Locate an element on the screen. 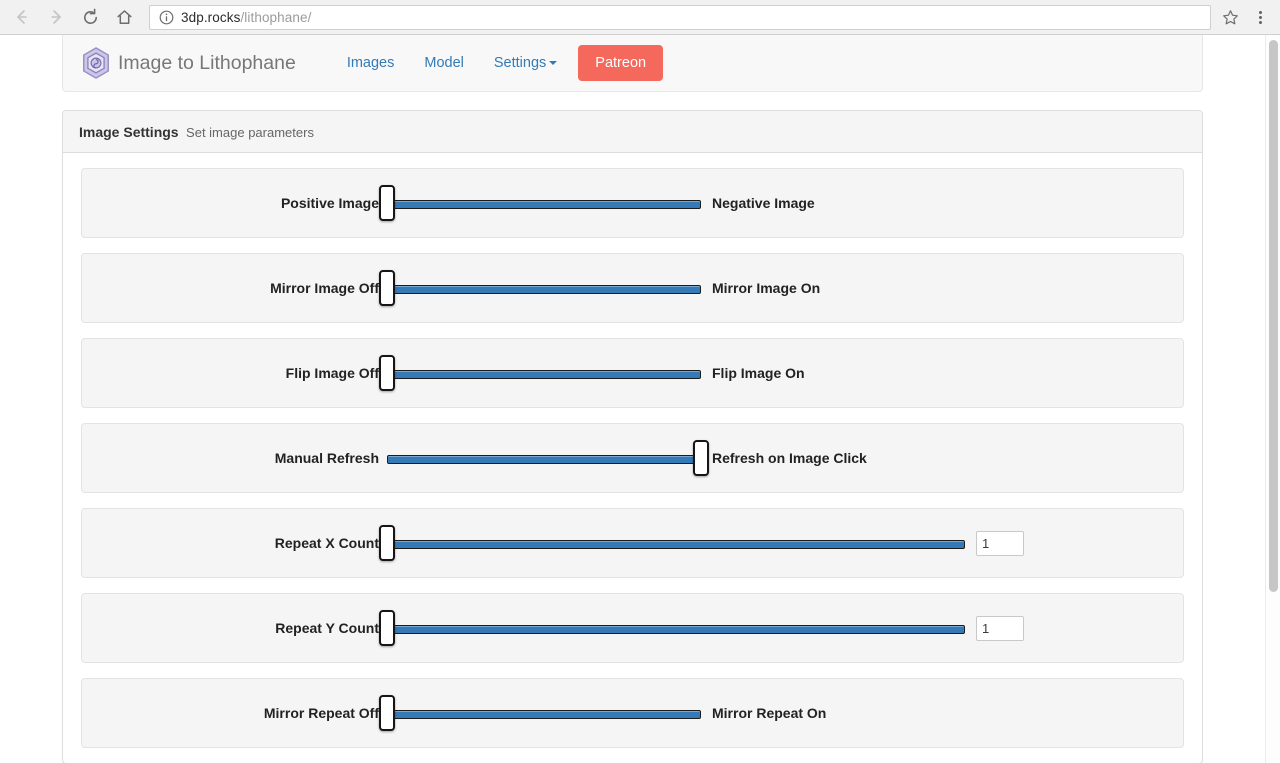 The height and width of the screenshot is (763, 1280). nav-item-settings-label: Settings is located at coordinates (520, 62).